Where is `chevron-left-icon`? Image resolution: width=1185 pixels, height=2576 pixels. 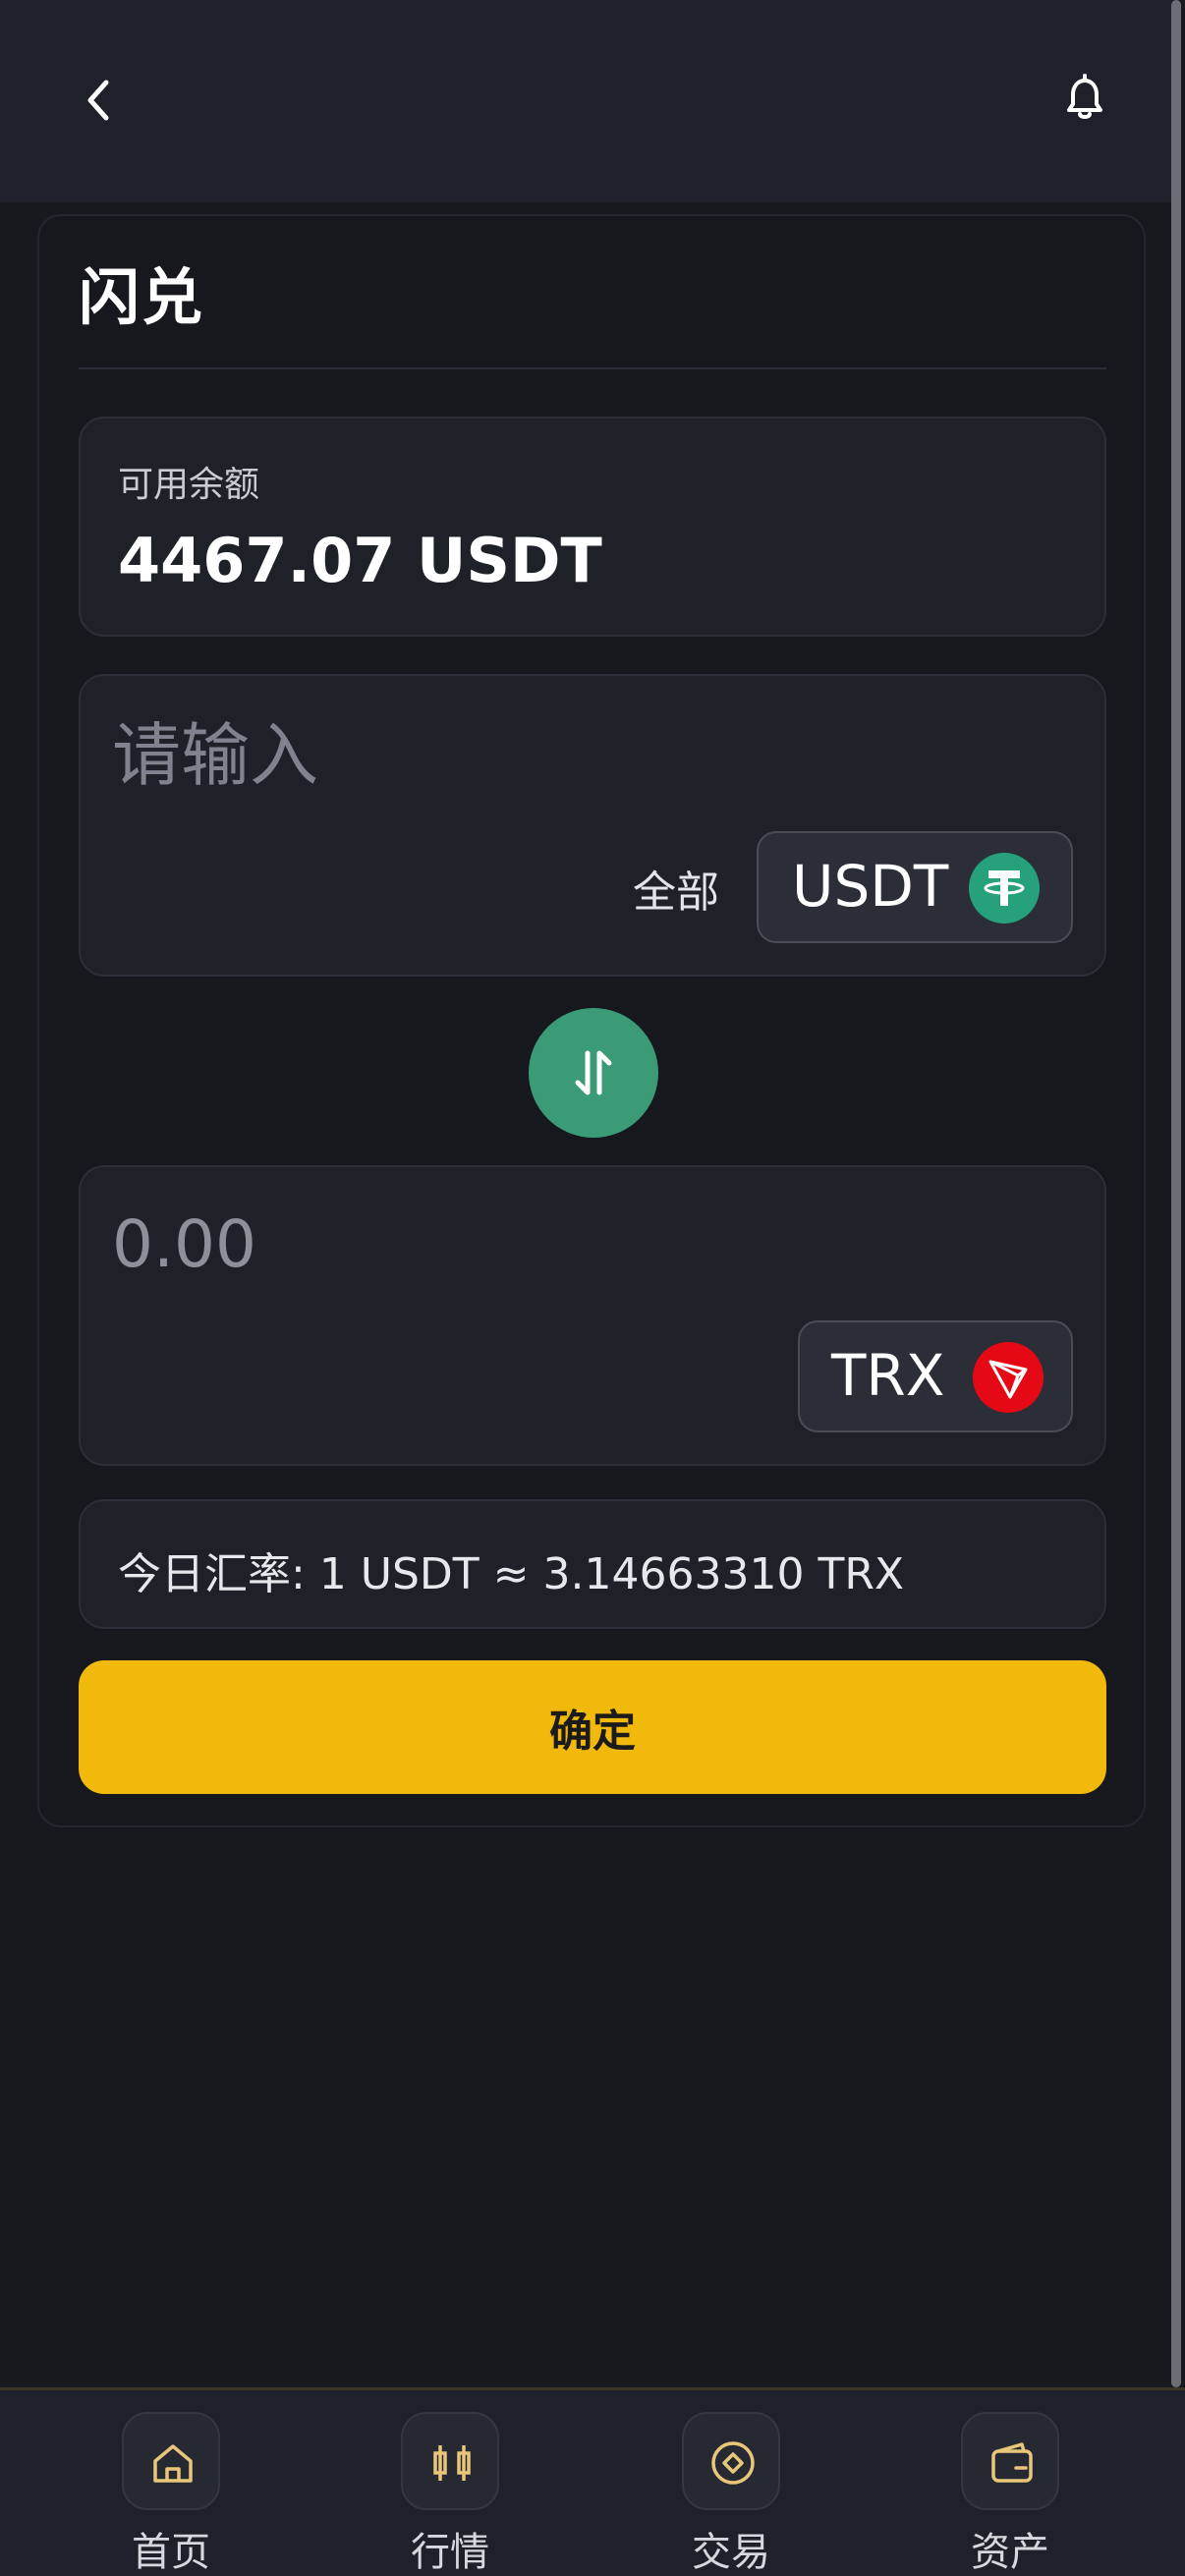 chevron-left-icon is located at coordinates (98, 100).